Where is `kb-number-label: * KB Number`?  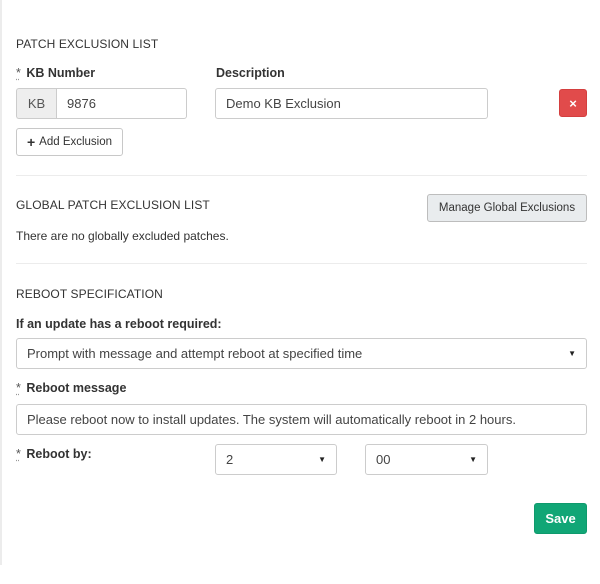
kb-number-label: * KB Number is located at coordinates (55, 73).